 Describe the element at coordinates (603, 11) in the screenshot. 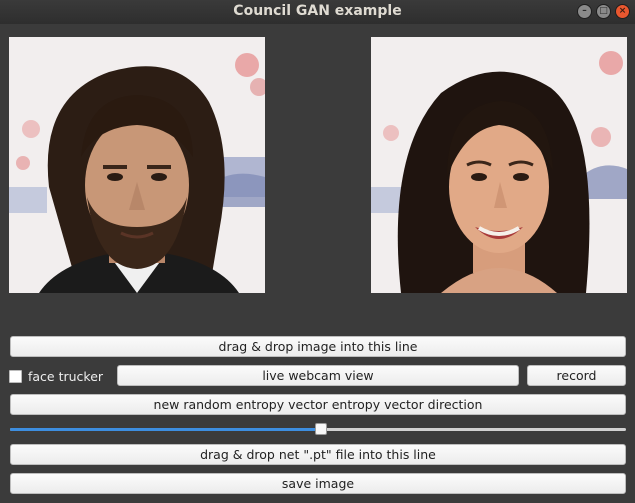

I see `maximize-icon: □` at that location.